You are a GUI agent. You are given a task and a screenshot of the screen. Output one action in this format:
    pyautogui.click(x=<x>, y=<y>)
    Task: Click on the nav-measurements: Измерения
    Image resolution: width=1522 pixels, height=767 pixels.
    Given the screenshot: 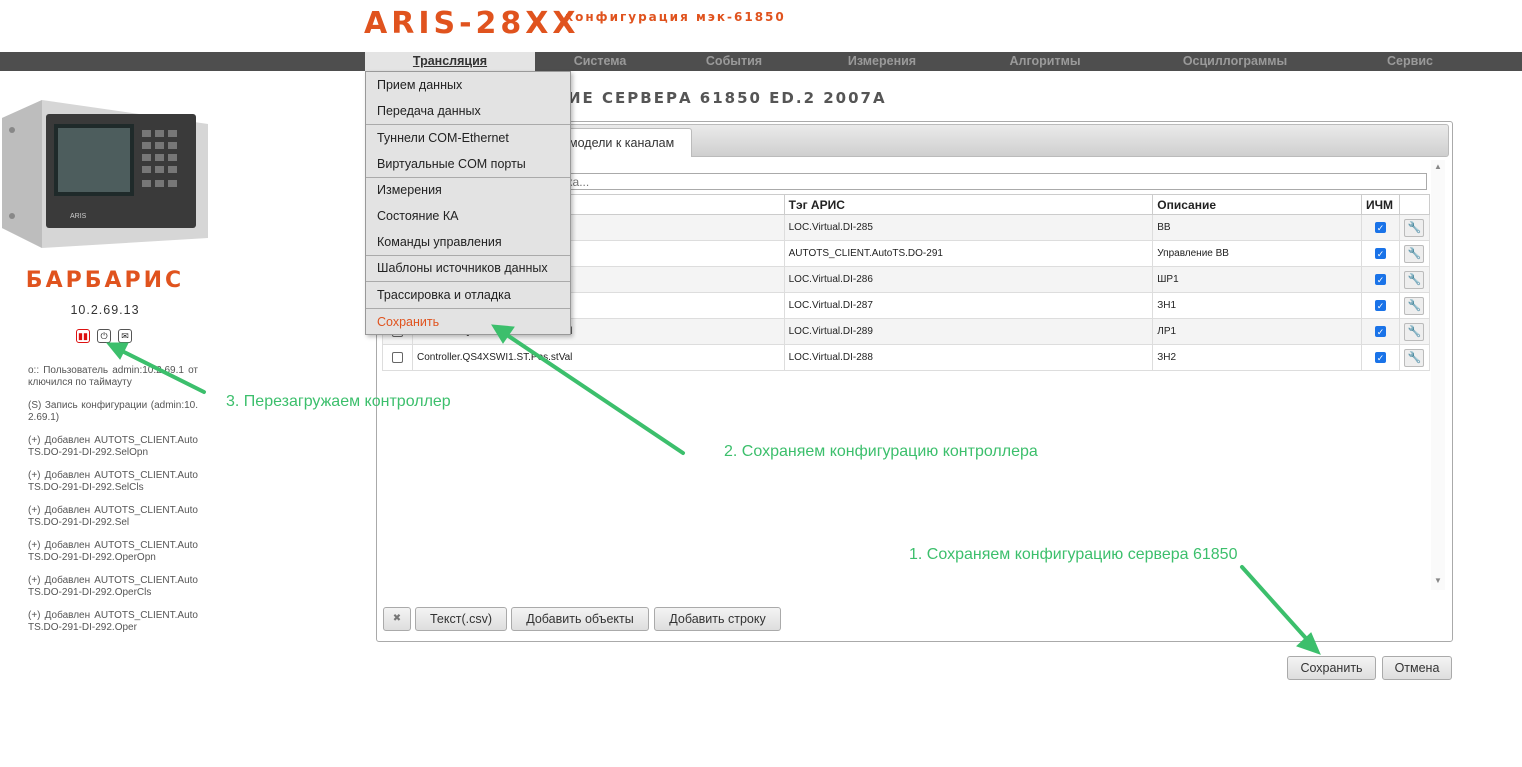 What is the action you would take?
    pyautogui.click(x=882, y=61)
    